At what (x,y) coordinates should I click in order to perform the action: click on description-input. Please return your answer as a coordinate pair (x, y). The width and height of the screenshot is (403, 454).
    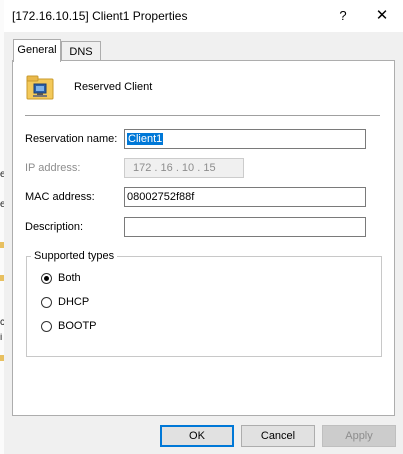
    Looking at the image, I should click on (245, 227).